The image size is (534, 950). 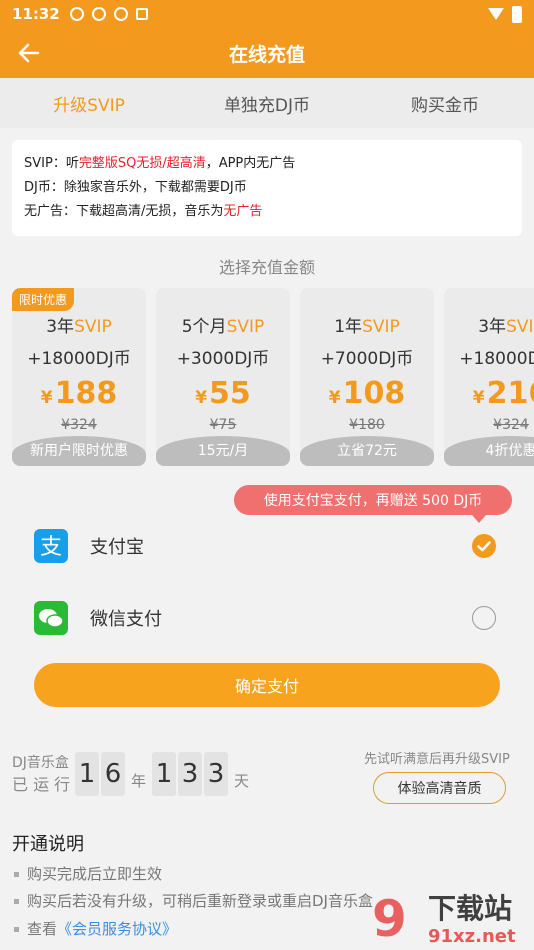 I want to click on alipay-label: 支付宝, so click(x=117, y=547).